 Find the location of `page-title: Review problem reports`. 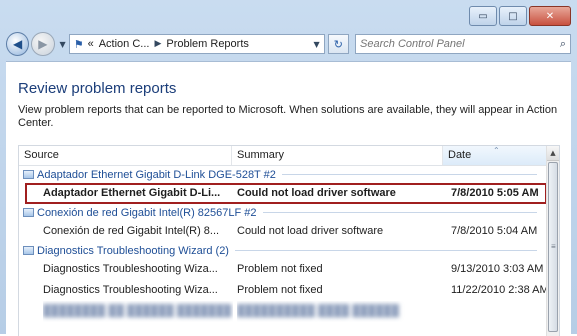

page-title: Review problem reports is located at coordinates (97, 88).